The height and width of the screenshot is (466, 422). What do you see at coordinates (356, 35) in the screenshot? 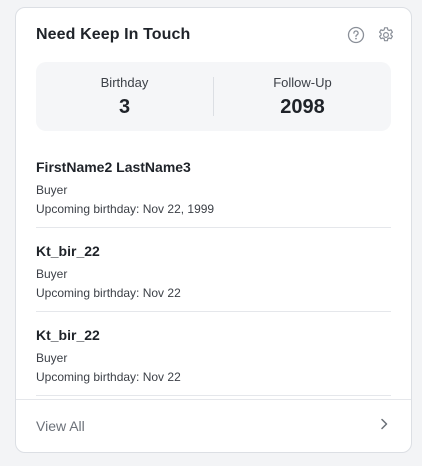
I see `help-circle-icon` at bounding box center [356, 35].